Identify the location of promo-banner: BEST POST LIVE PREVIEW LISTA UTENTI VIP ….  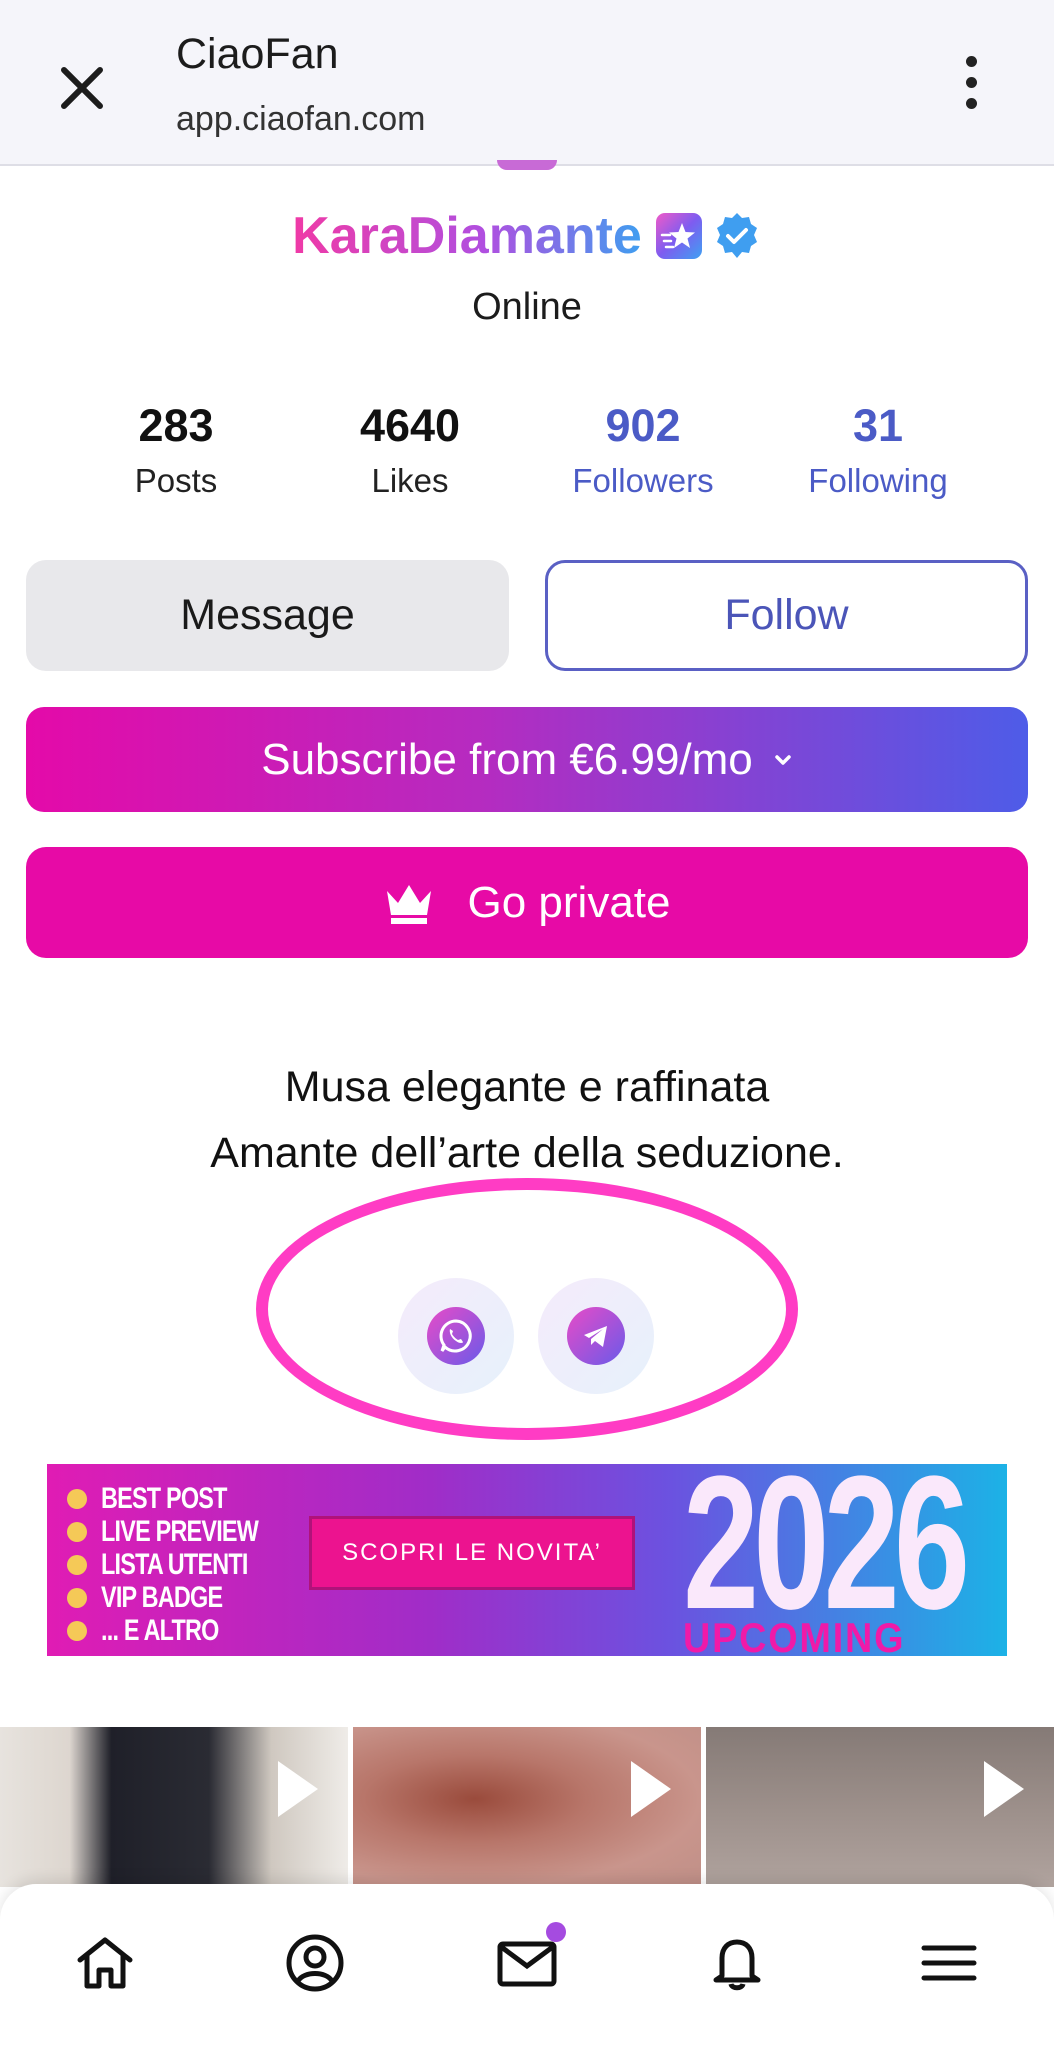
(527, 1560).